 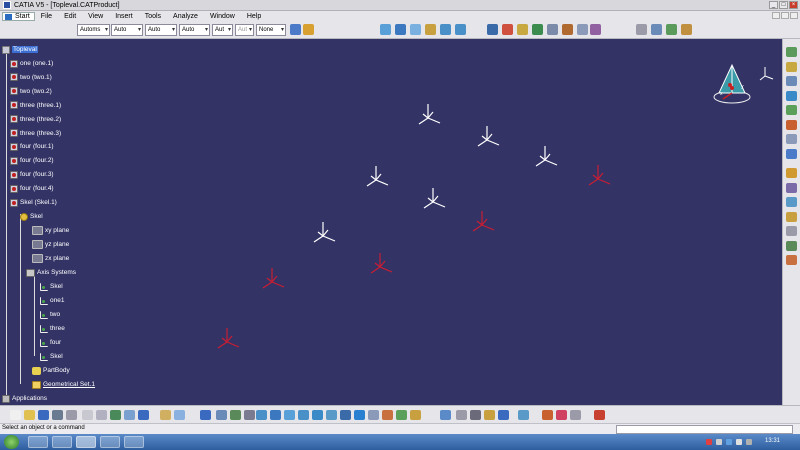 I want to click on tray-alert-icon, so click(x=709, y=442).